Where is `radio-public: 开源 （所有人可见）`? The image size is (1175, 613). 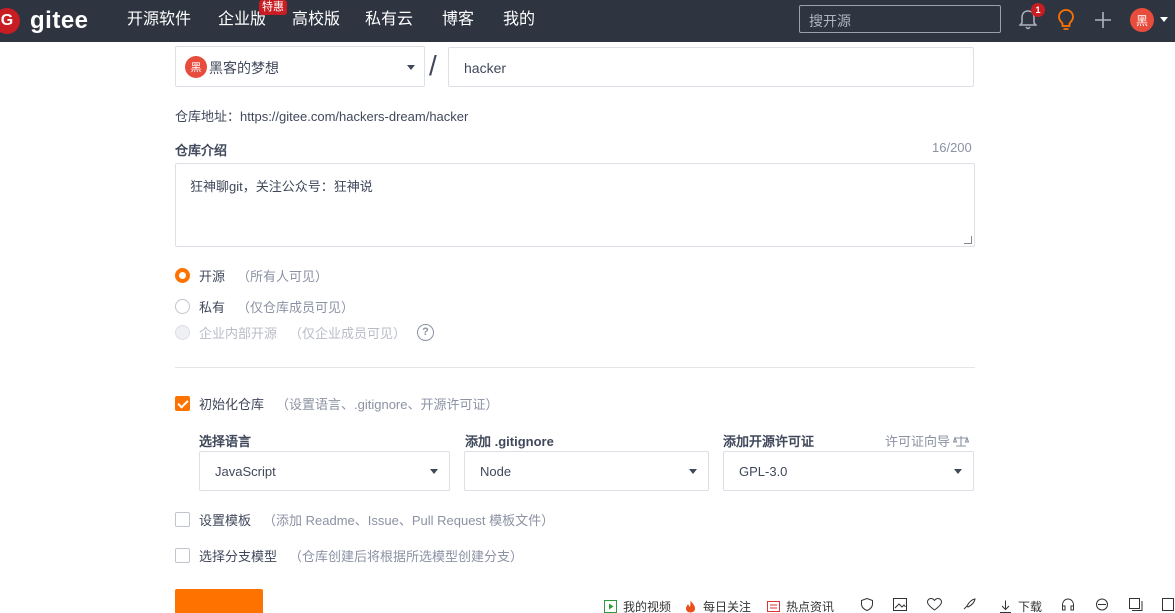
radio-public: 开源 （所有人可见） is located at coordinates (251, 275).